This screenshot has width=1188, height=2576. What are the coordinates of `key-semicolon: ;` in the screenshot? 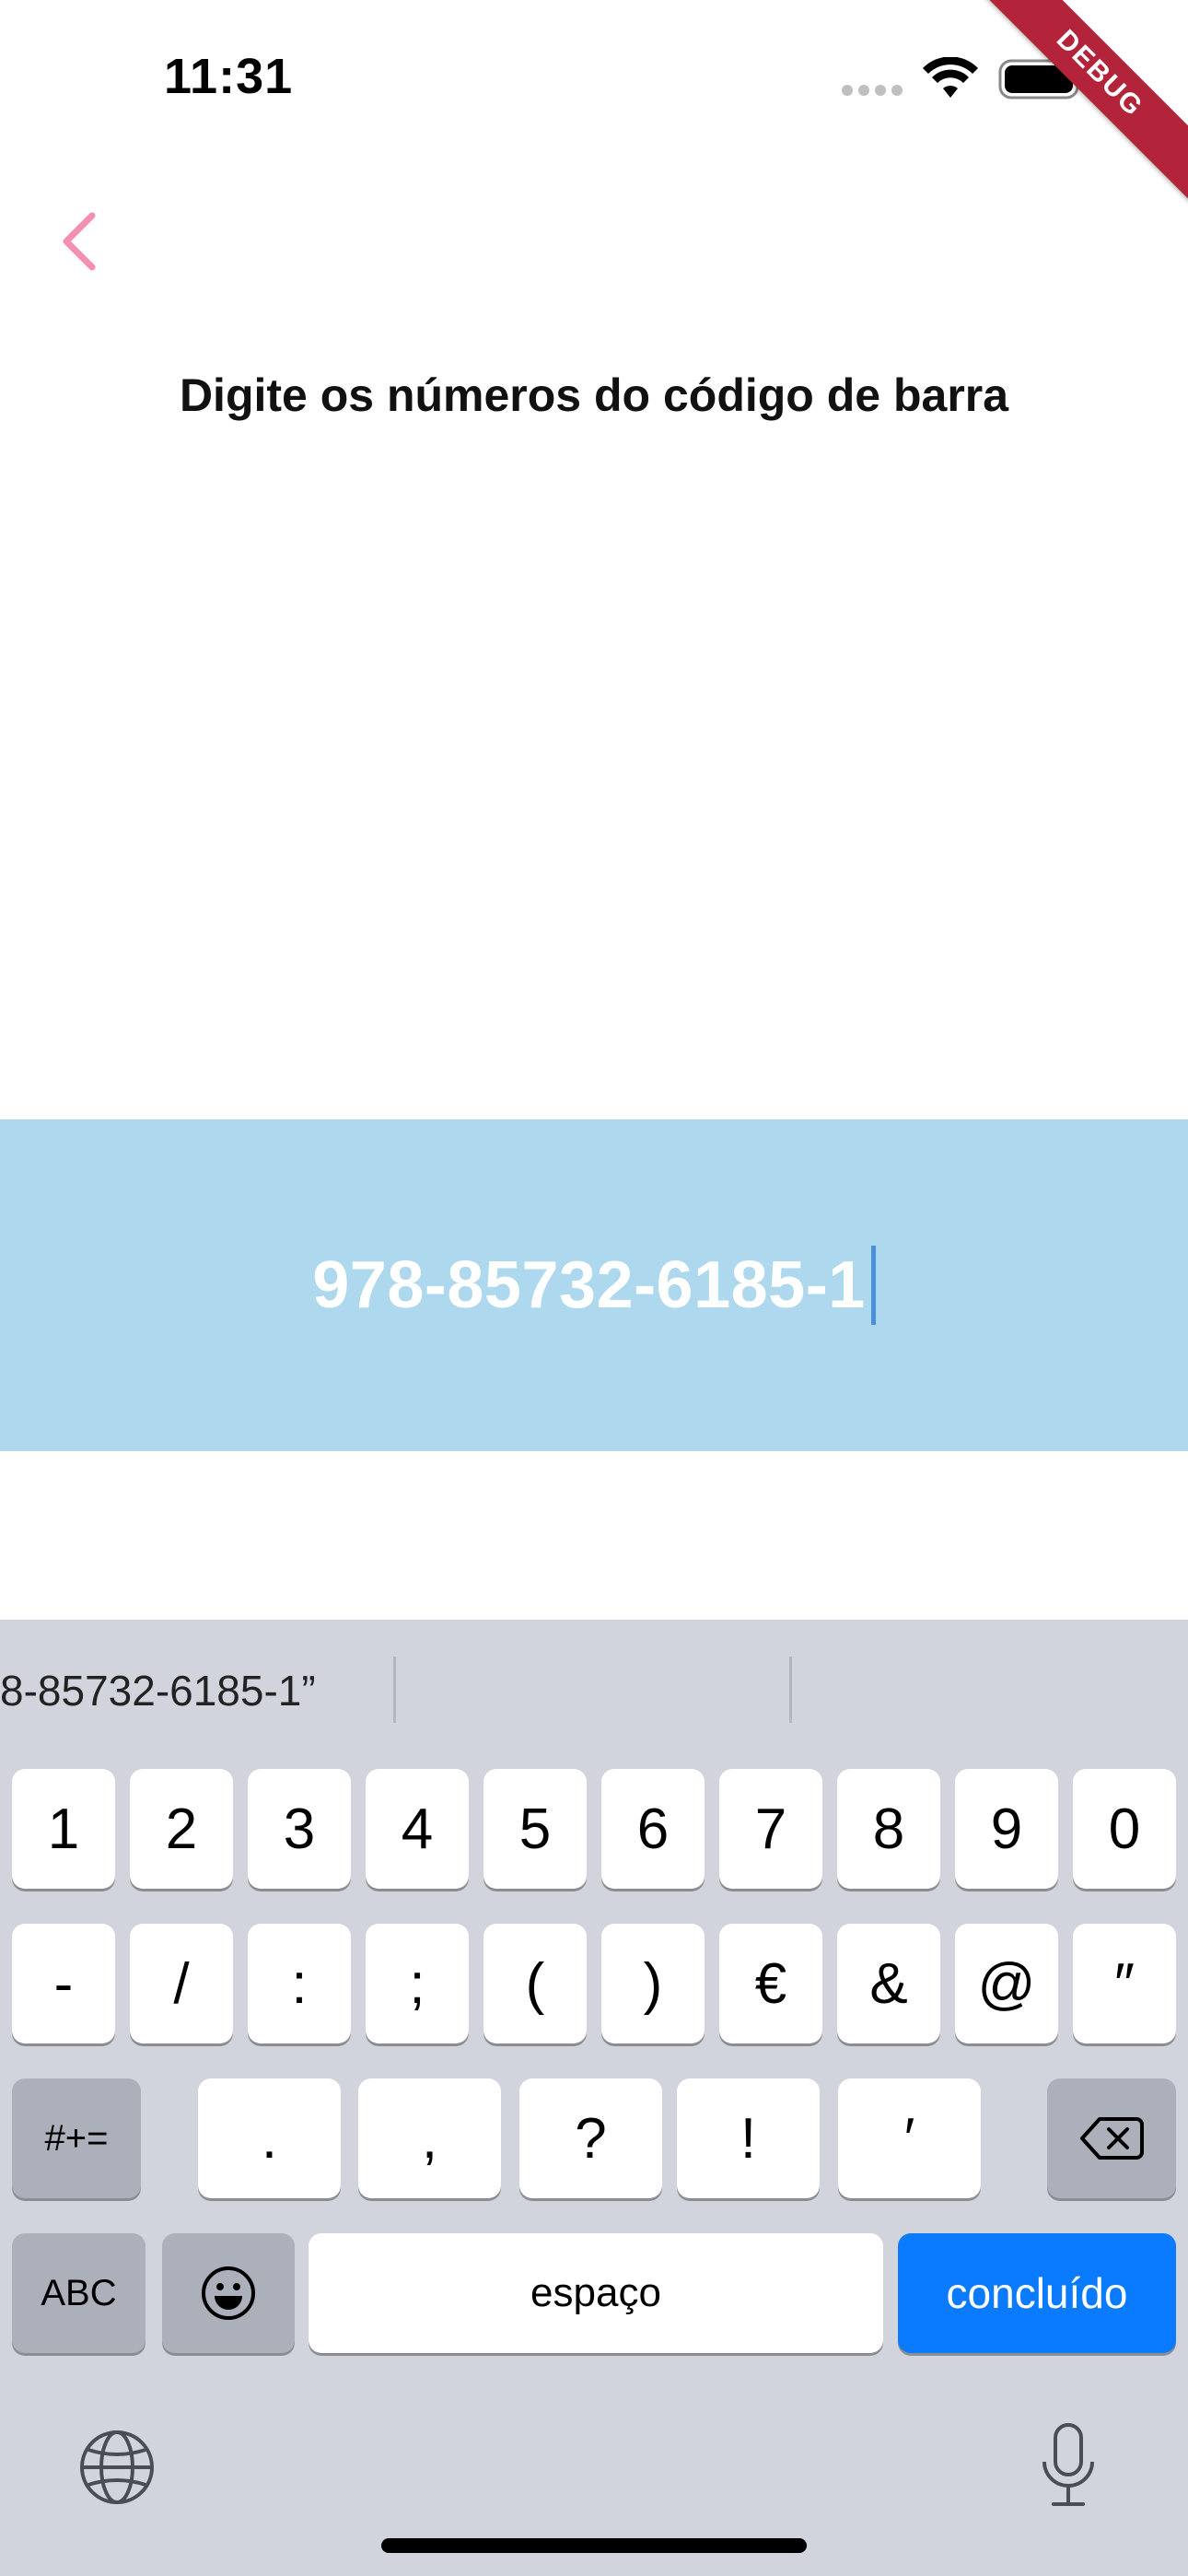 It's located at (417, 1983).